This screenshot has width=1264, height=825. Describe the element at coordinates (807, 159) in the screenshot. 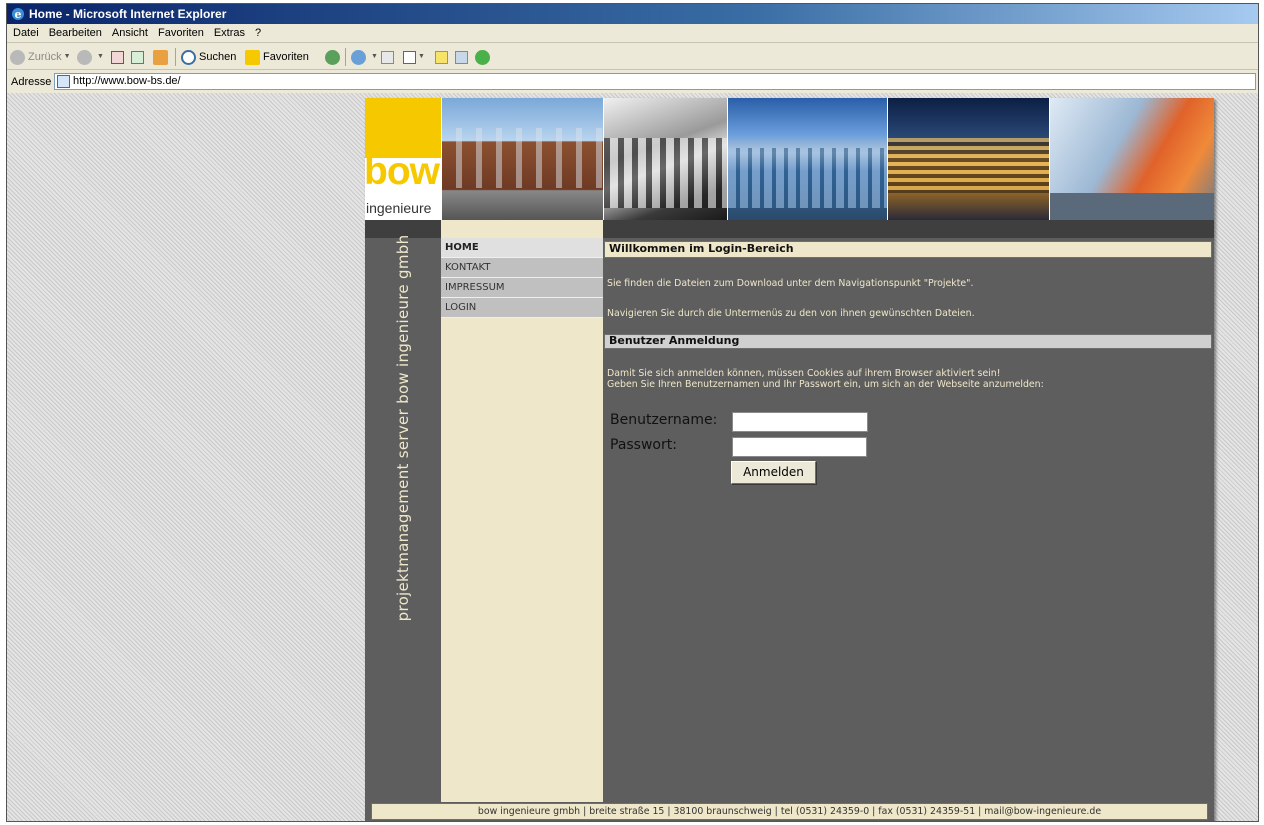

I see `header-photo-glass-hall` at that location.